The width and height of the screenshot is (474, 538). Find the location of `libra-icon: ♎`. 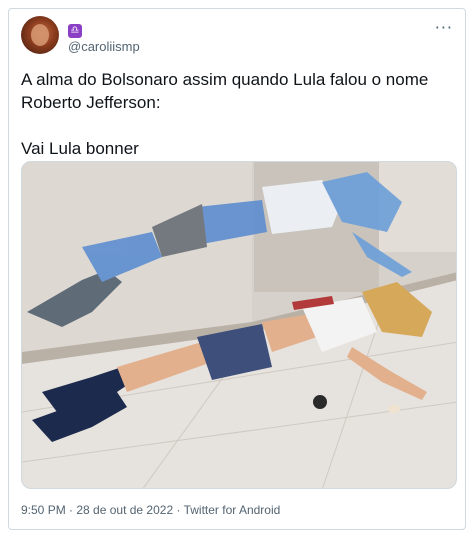

libra-icon: ♎ is located at coordinates (75, 31).